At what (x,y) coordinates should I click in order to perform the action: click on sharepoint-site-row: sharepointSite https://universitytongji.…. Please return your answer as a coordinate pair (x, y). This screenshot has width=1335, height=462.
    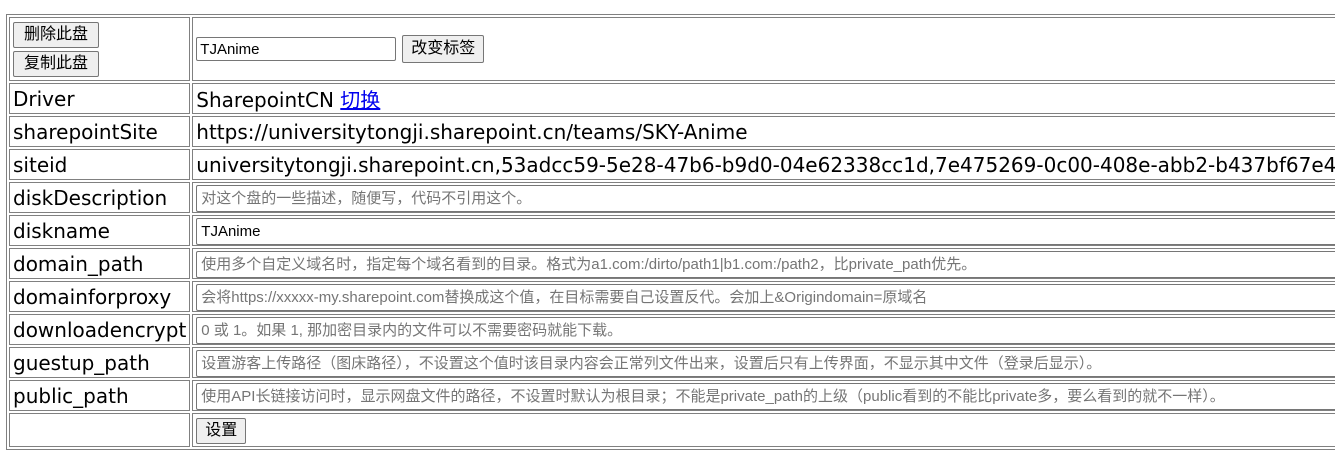
    Looking at the image, I should click on (672, 131).